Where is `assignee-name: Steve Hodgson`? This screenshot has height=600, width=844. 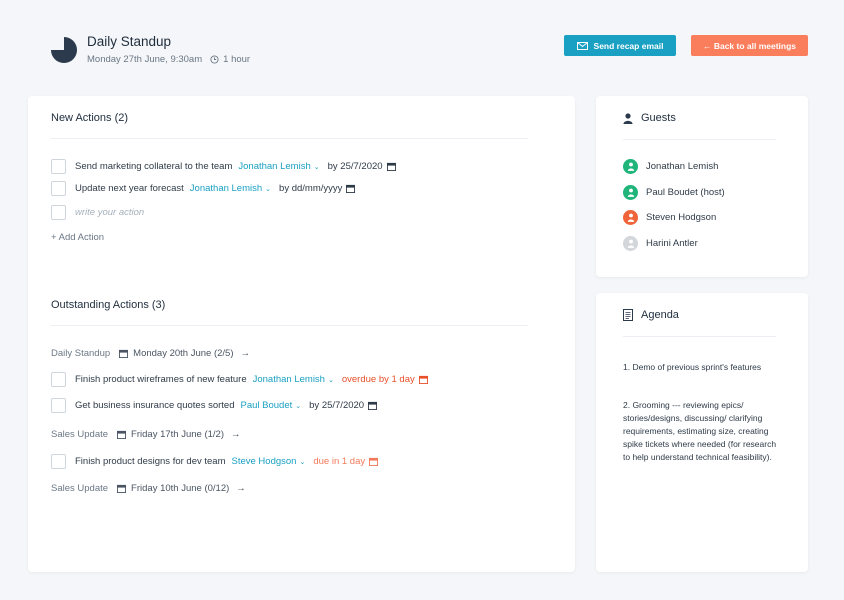 assignee-name: Steve Hodgson is located at coordinates (264, 461).